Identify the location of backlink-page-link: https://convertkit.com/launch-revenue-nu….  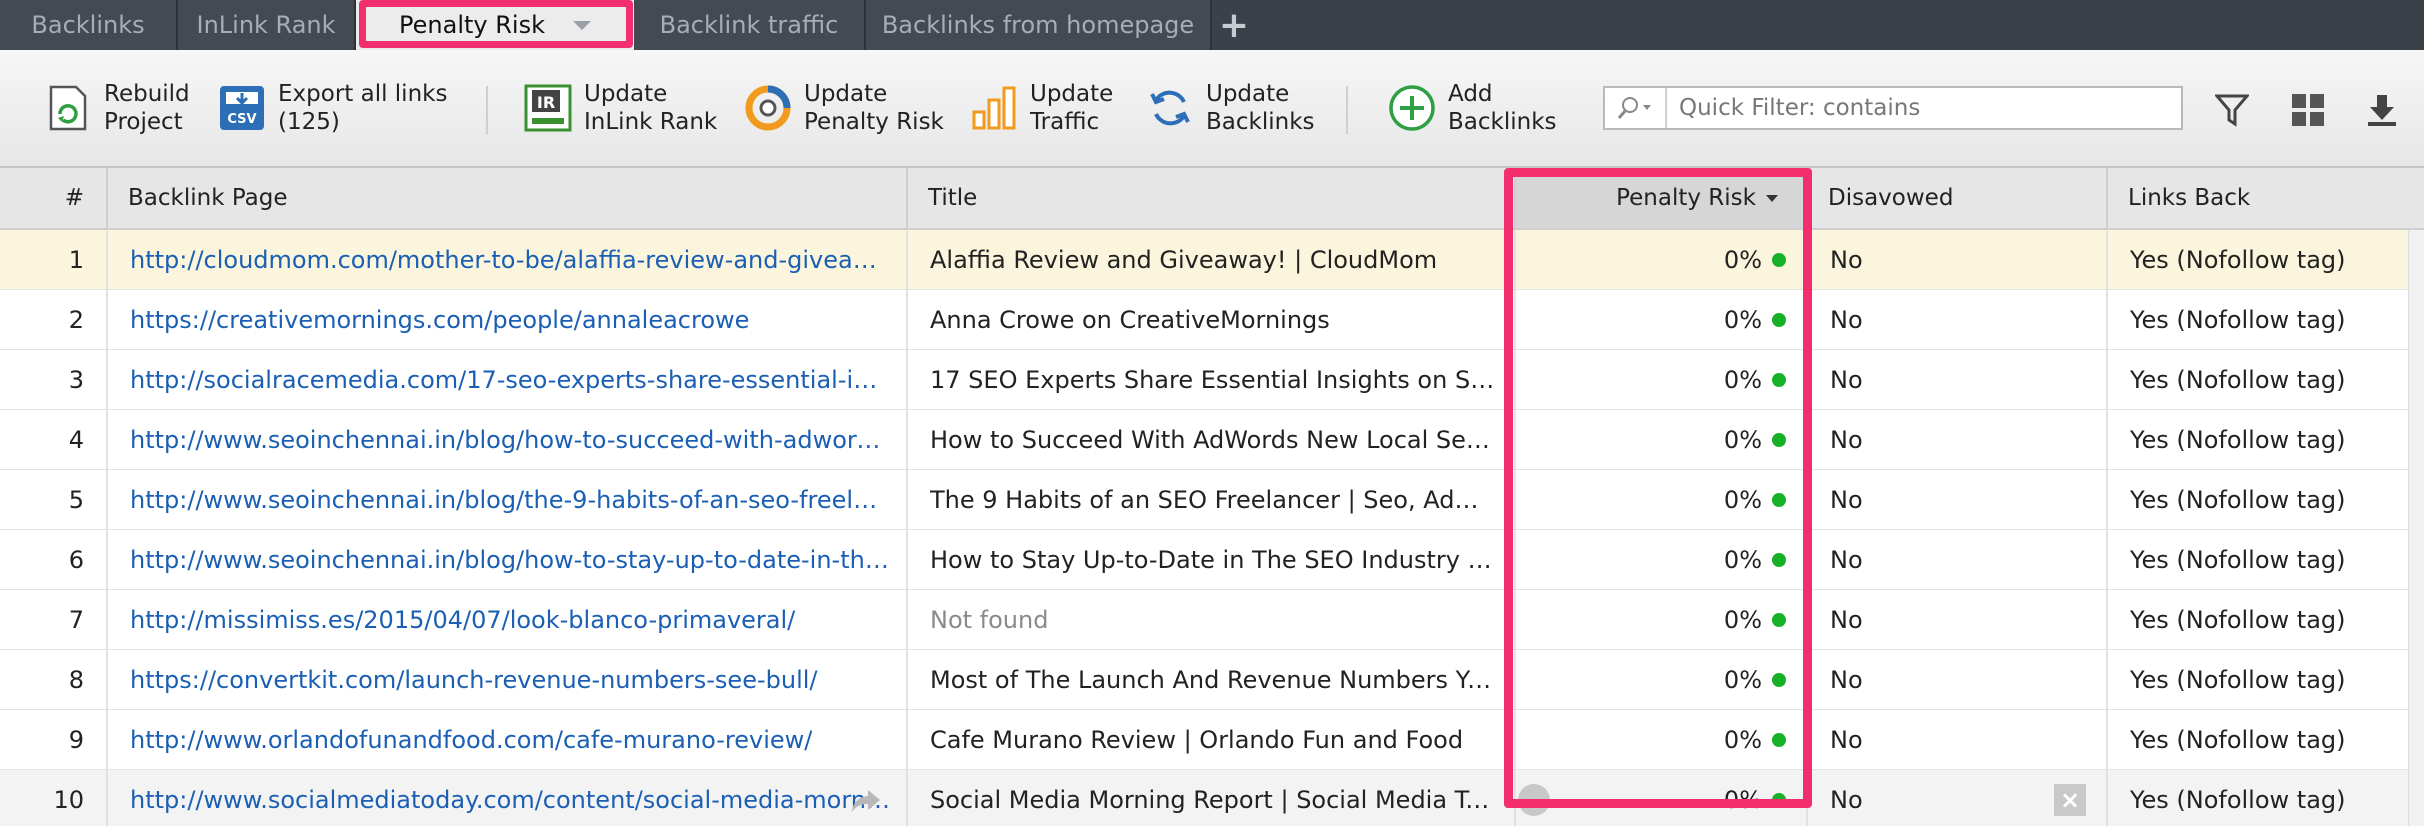
(508, 680).